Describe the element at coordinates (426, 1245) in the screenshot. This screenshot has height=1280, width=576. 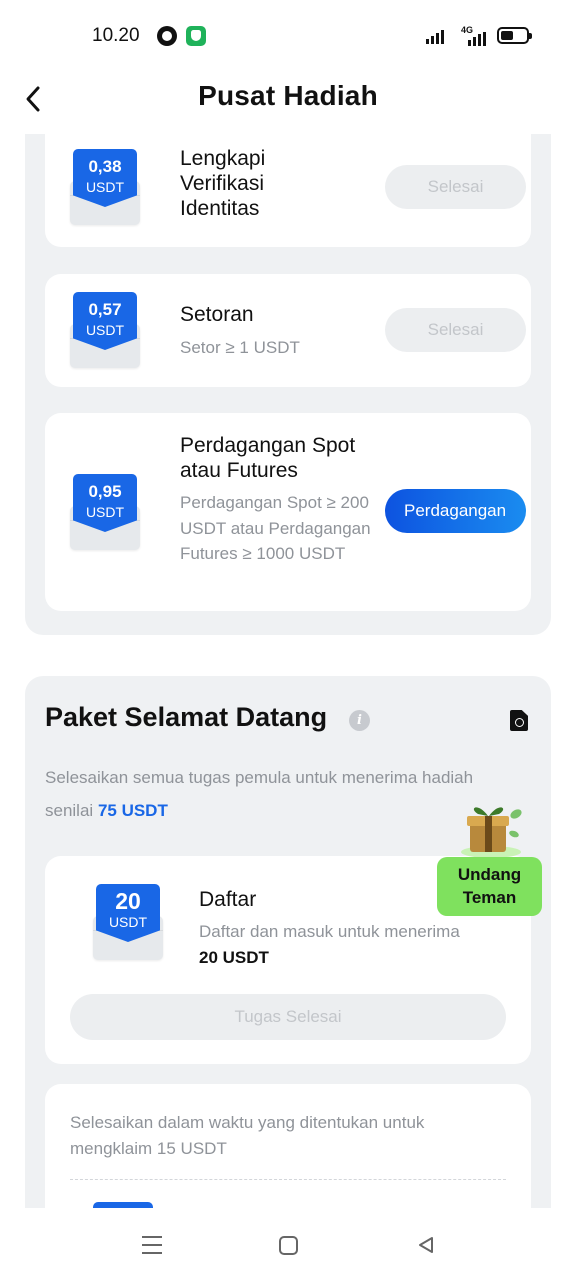
I see `back-nav-button` at that location.